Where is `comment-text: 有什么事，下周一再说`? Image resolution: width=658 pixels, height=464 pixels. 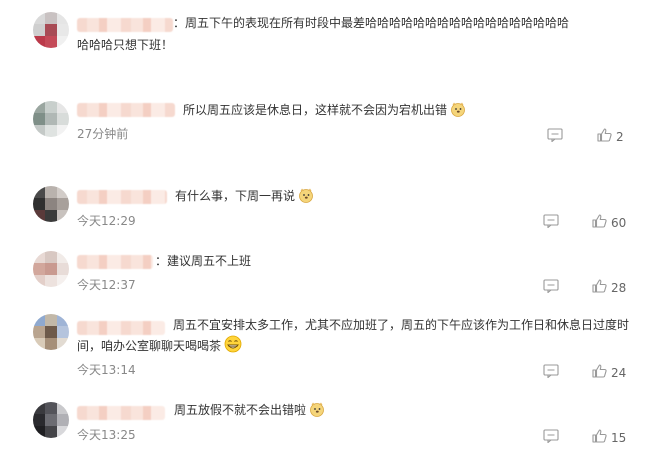 comment-text: 有什么事，下周一再说 is located at coordinates (244, 197).